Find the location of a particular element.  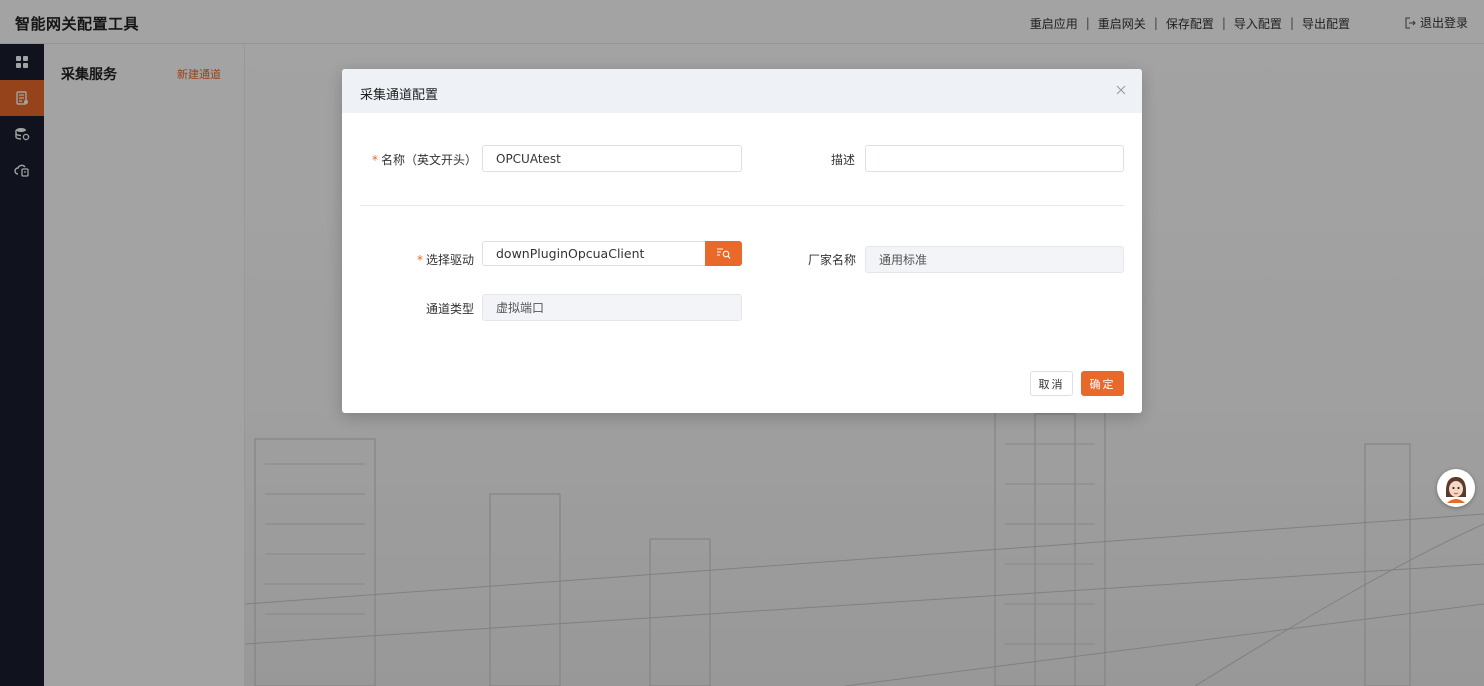

list-search-icon is located at coordinates (724, 253).